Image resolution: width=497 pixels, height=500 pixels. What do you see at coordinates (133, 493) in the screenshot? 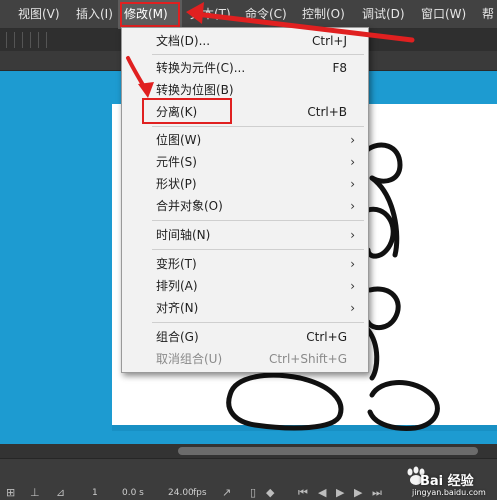
I see `elapsed-time: 0.0 s` at bounding box center [133, 493].